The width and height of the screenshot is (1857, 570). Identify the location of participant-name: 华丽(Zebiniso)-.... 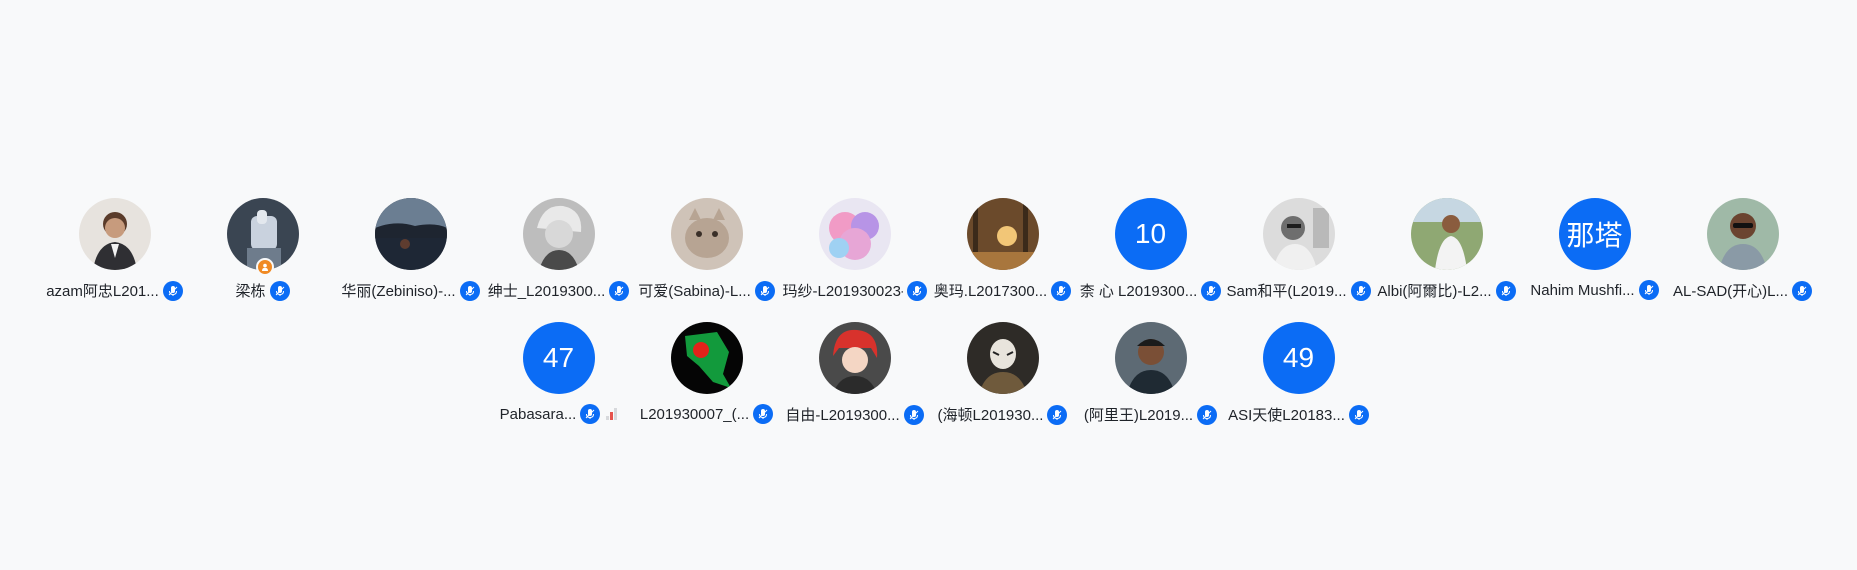
(398, 291).